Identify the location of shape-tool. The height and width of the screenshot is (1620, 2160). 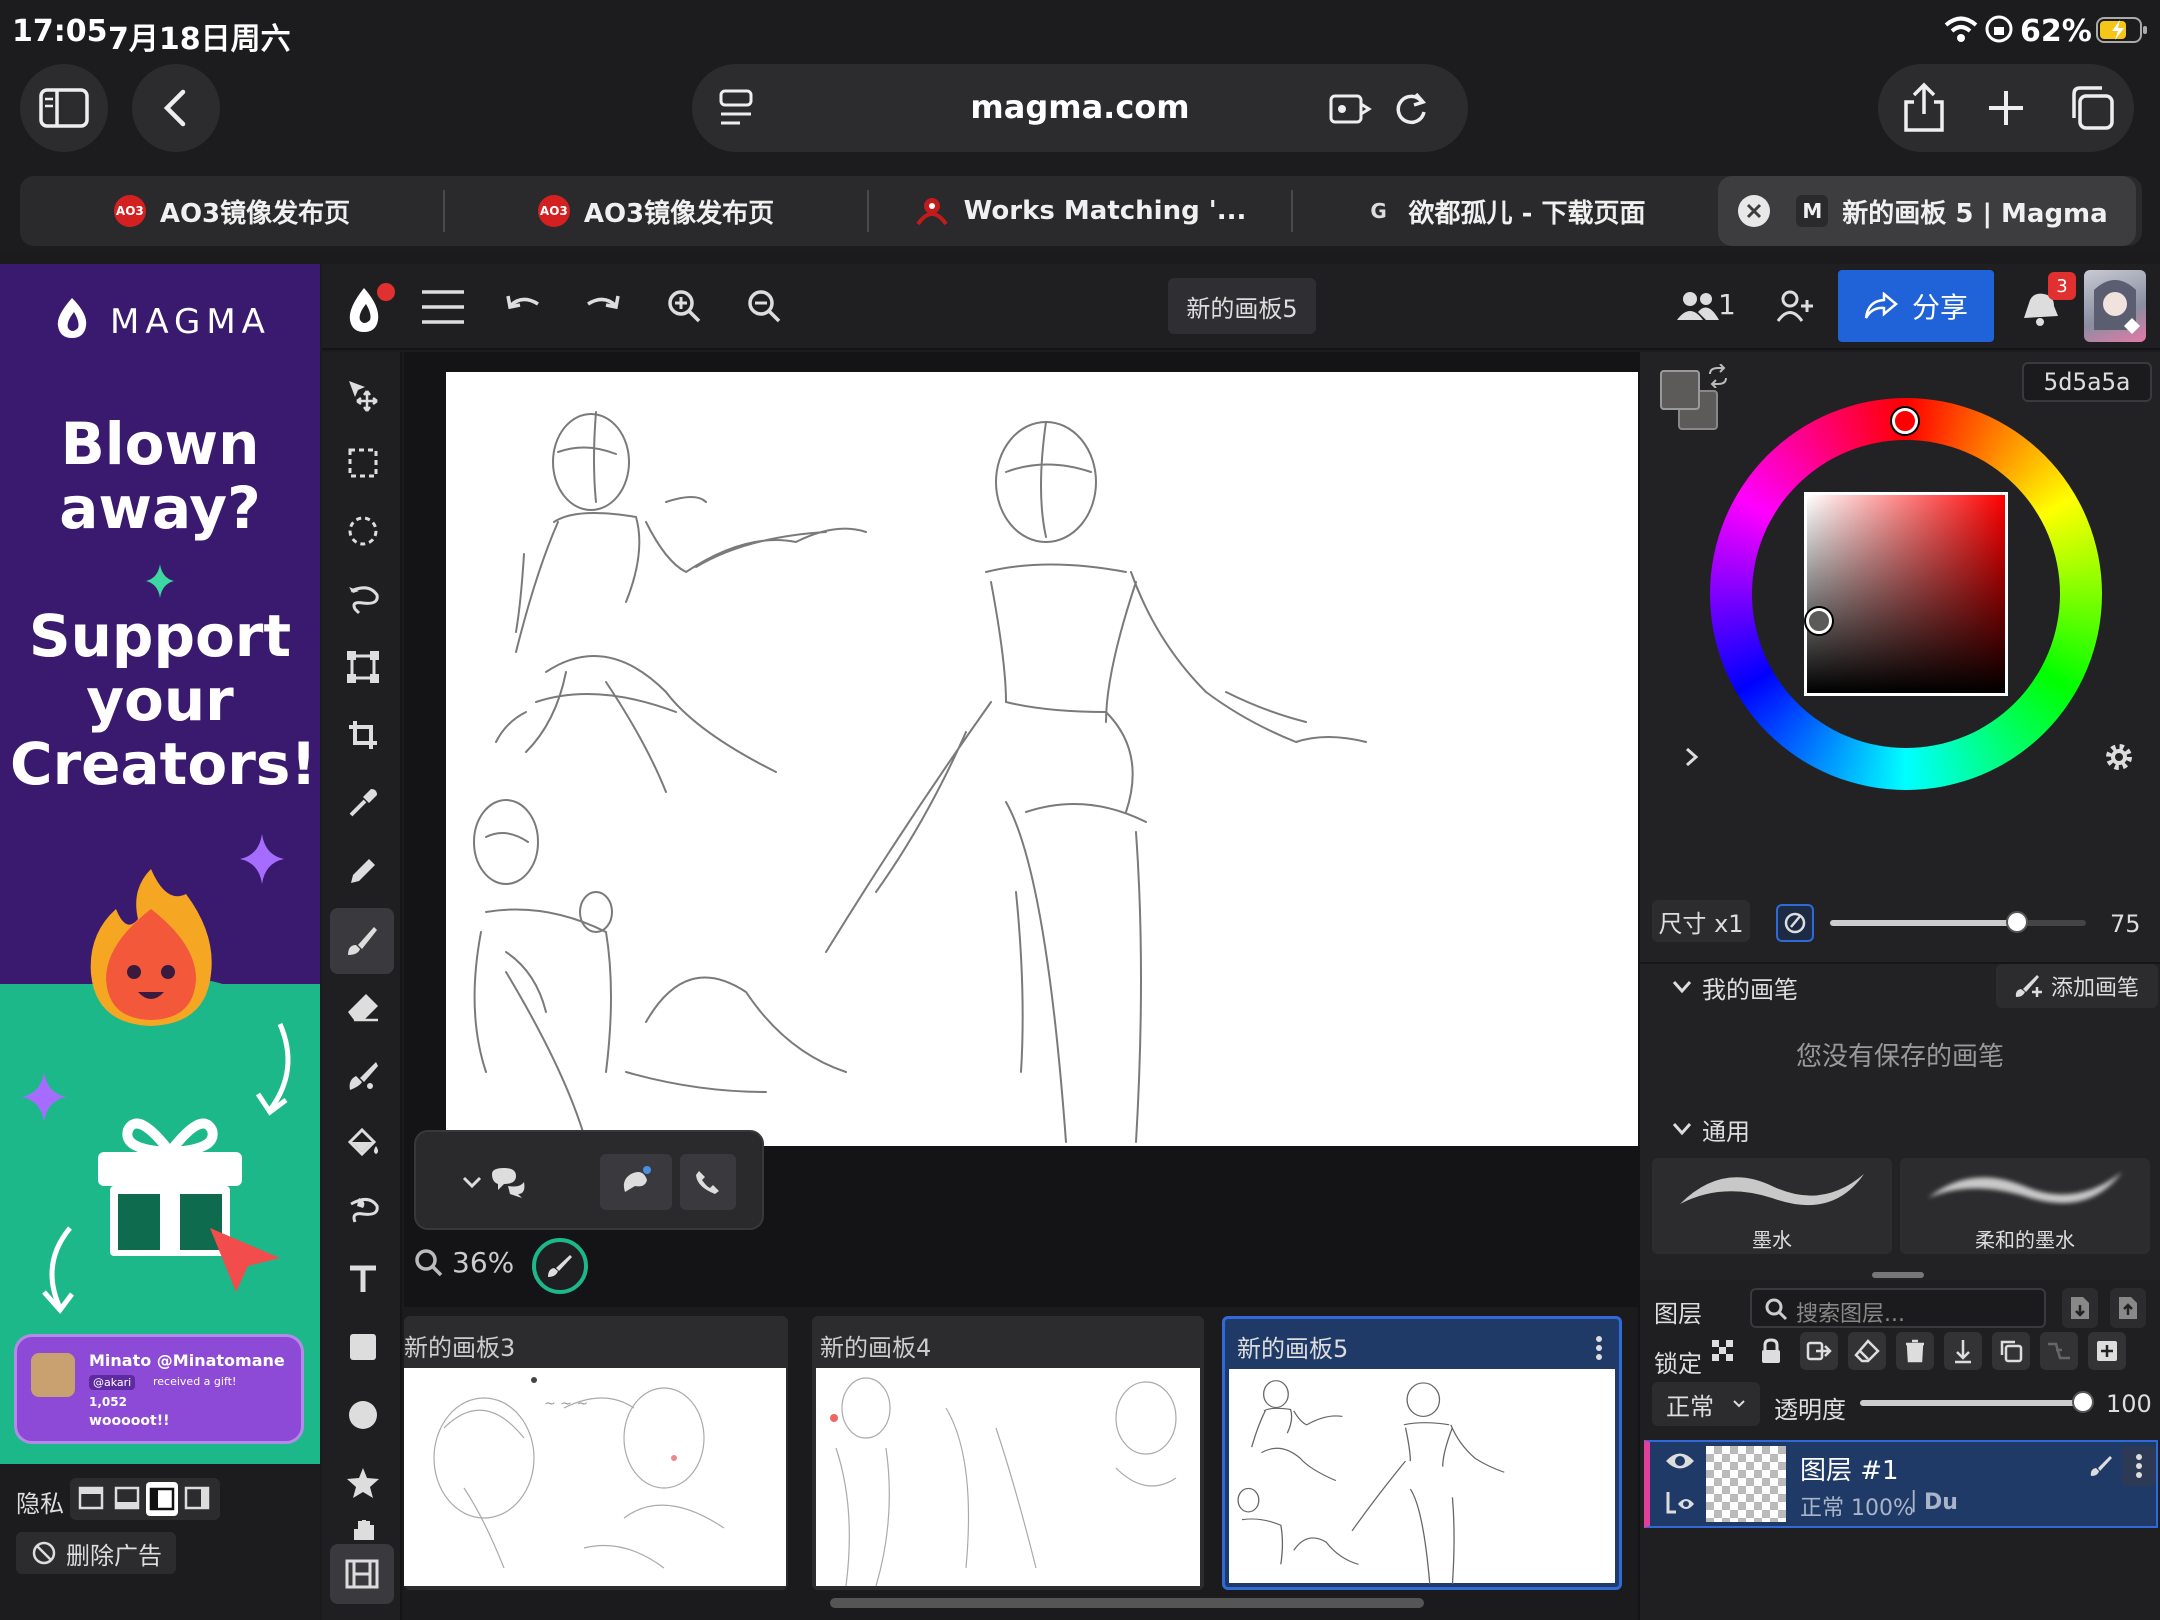
(363, 1483).